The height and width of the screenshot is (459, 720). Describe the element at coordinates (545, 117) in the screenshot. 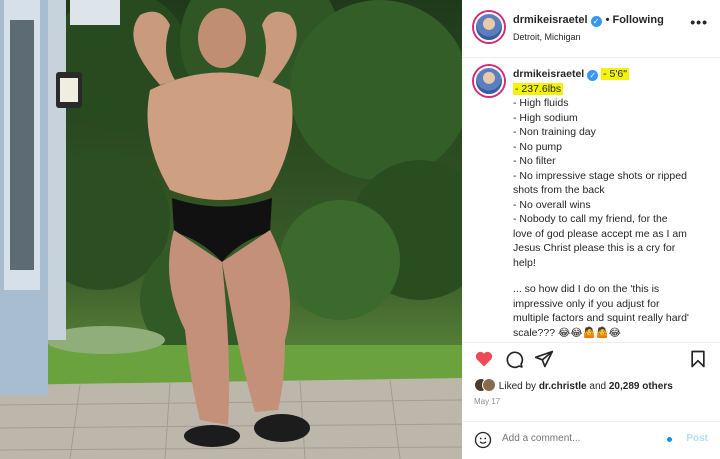

I see `caption-line: - High sodium` at that location.